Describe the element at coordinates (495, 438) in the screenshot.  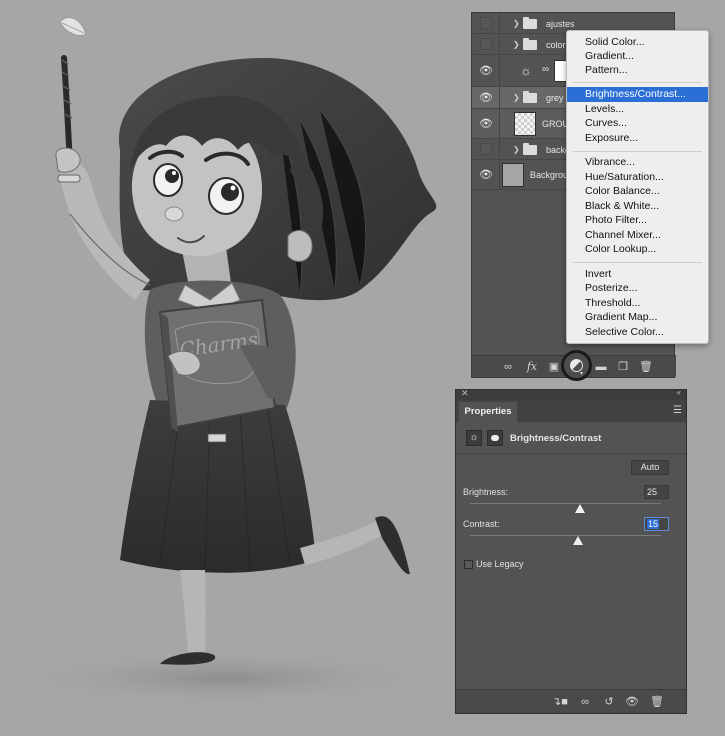
I see `mask-icon` at that location.